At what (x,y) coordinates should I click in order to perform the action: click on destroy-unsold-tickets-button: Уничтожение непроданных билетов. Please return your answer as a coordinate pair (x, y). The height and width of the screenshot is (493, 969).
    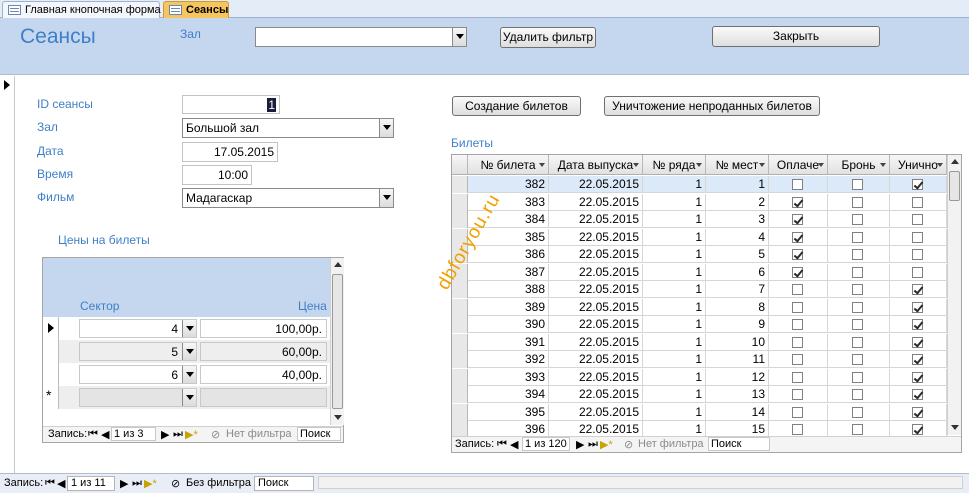
    Looking at the image, I should click on (712, 106).